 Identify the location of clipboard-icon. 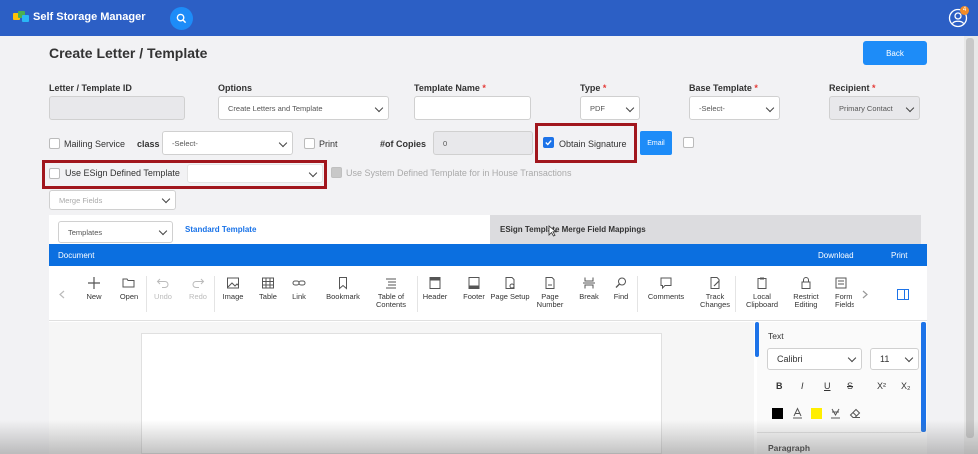
(762, 283).